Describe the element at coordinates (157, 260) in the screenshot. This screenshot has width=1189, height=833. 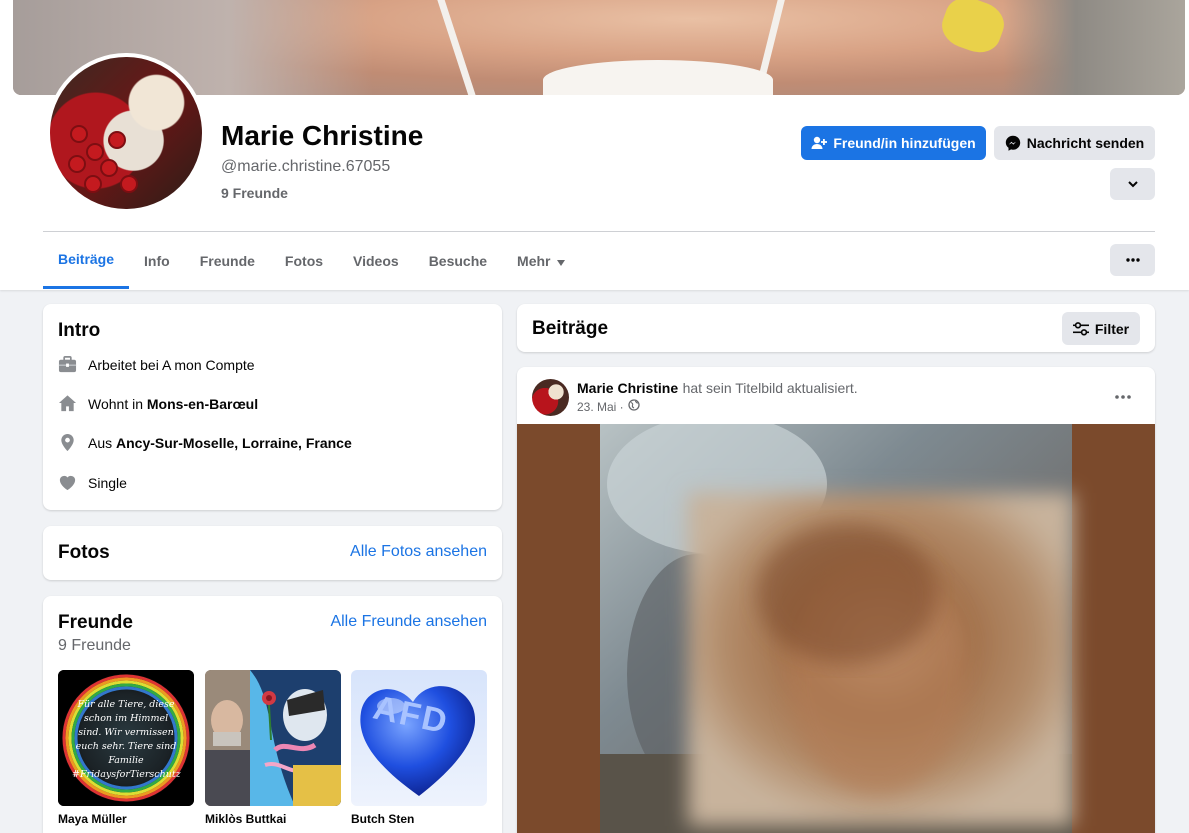
I see `tab-info: Info` at that location.